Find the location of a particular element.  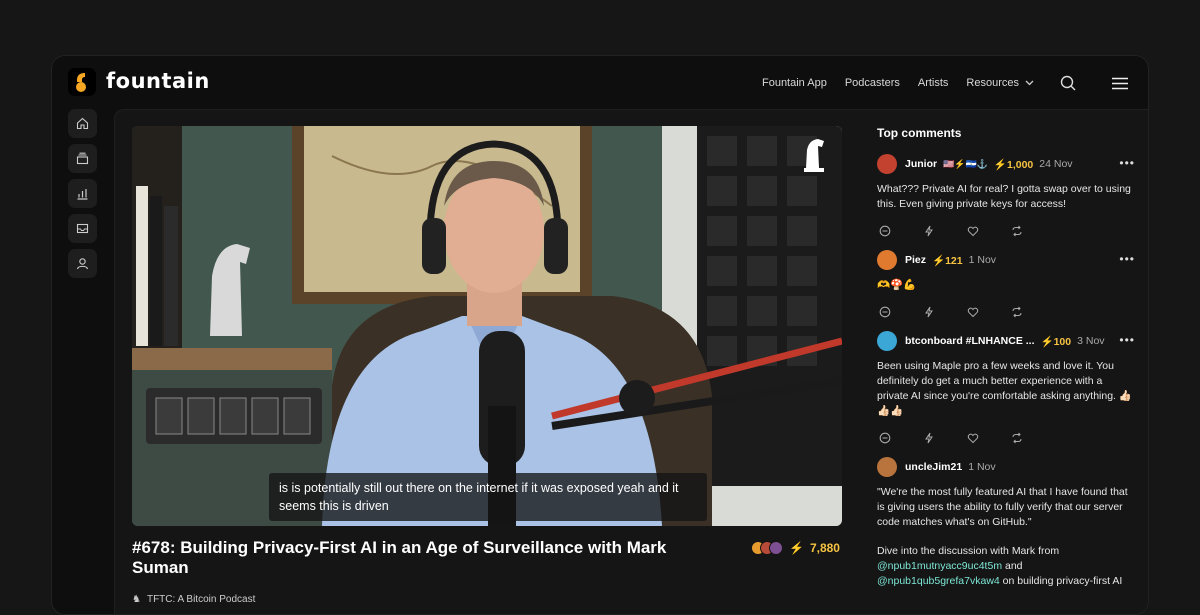

nav-resources: Resources is located at coordinates (1000, 83).